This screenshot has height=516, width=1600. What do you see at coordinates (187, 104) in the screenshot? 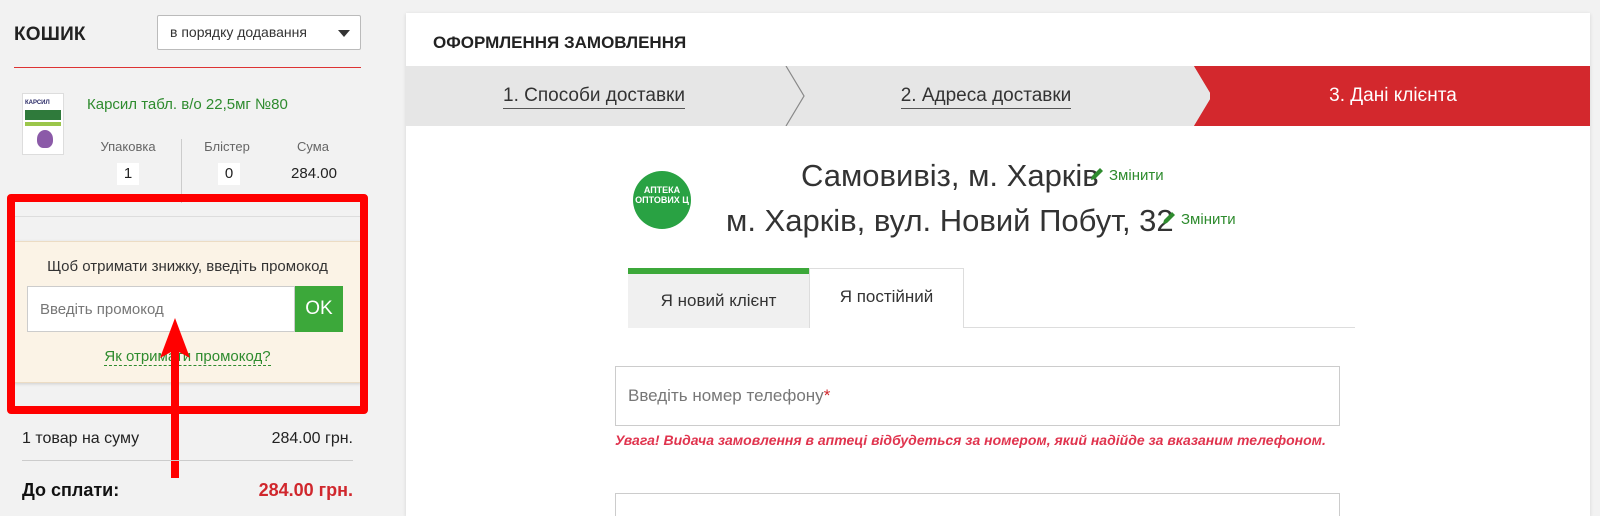
I see `product-name-link: Карсил табл. в/о 22,5мг №80` at bounding box center [187, 104].